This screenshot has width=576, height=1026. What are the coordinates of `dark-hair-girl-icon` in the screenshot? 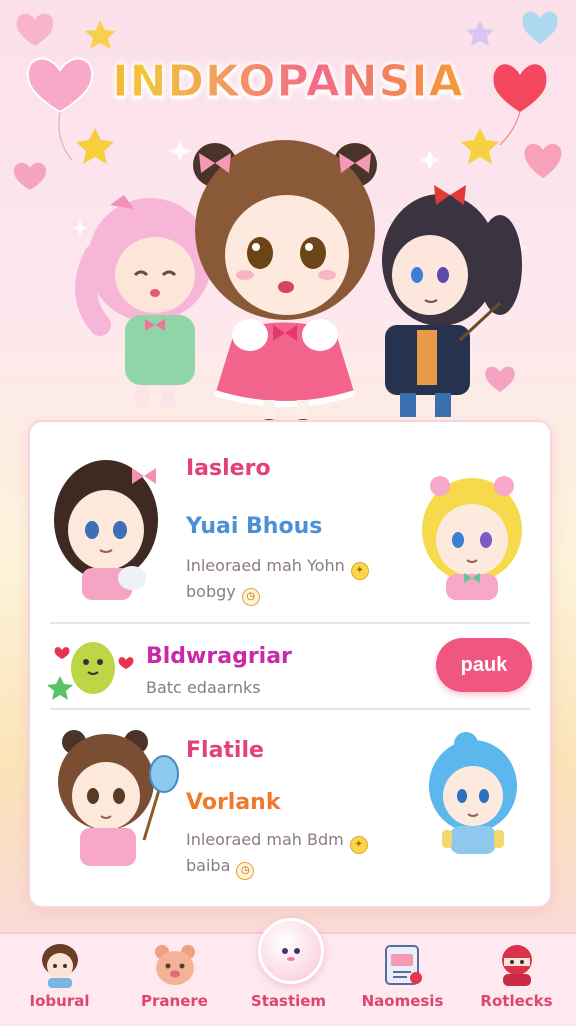 It's located at (452, 301).